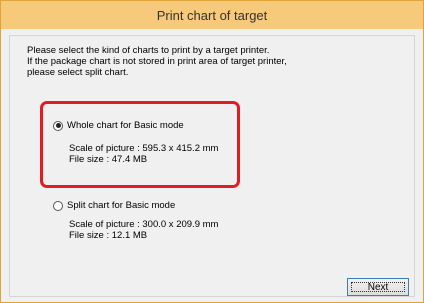 The width and height of the screenshot is (424, 303). I want to click on next-button: Next, so click(378, 287).